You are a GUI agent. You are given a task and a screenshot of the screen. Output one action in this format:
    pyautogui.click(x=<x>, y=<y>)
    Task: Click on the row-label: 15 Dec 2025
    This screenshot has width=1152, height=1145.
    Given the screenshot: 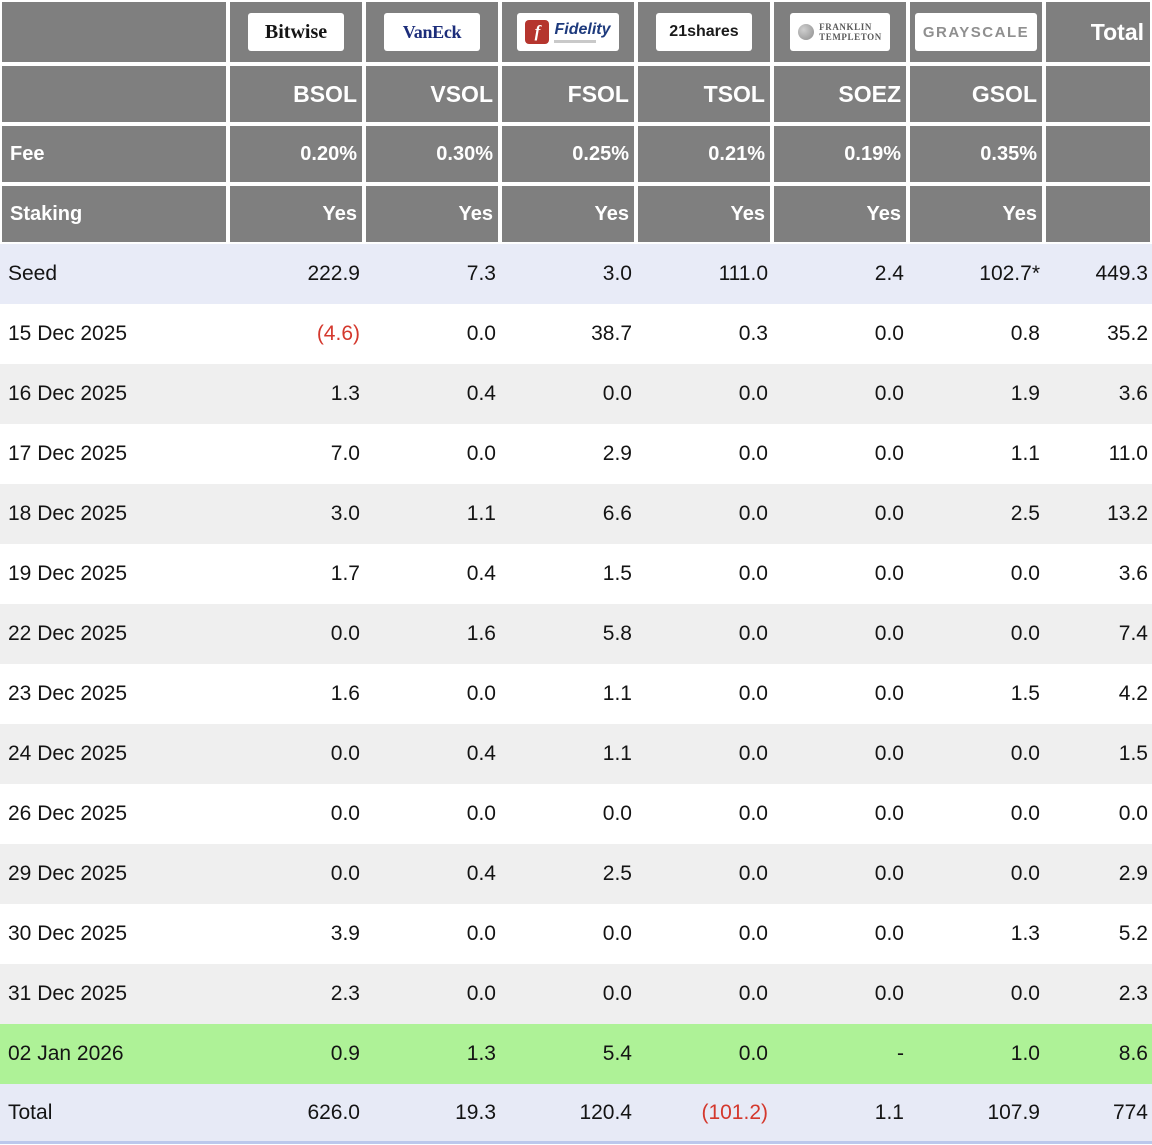 What is the action you would take?
    pyautogui.click(x=68, y=333)
    